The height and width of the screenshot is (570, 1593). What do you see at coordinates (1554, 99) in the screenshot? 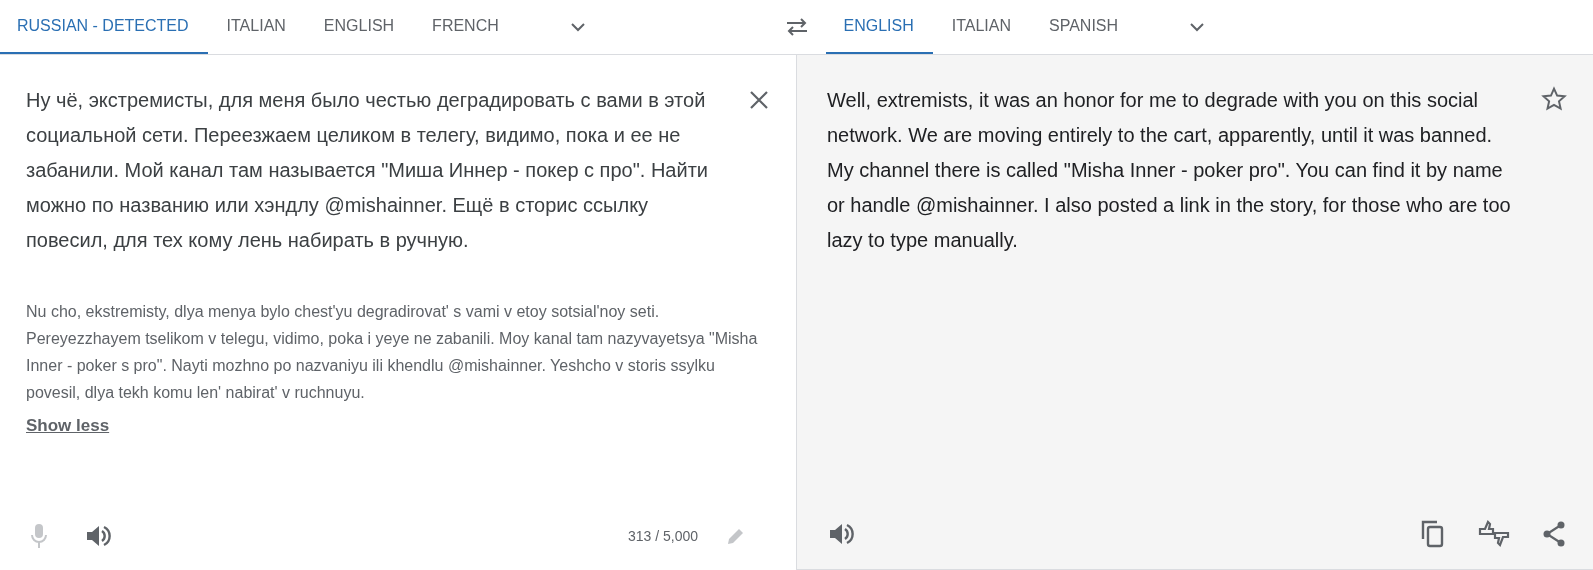
I see `star-icon` at bounding box center [1554, 99].